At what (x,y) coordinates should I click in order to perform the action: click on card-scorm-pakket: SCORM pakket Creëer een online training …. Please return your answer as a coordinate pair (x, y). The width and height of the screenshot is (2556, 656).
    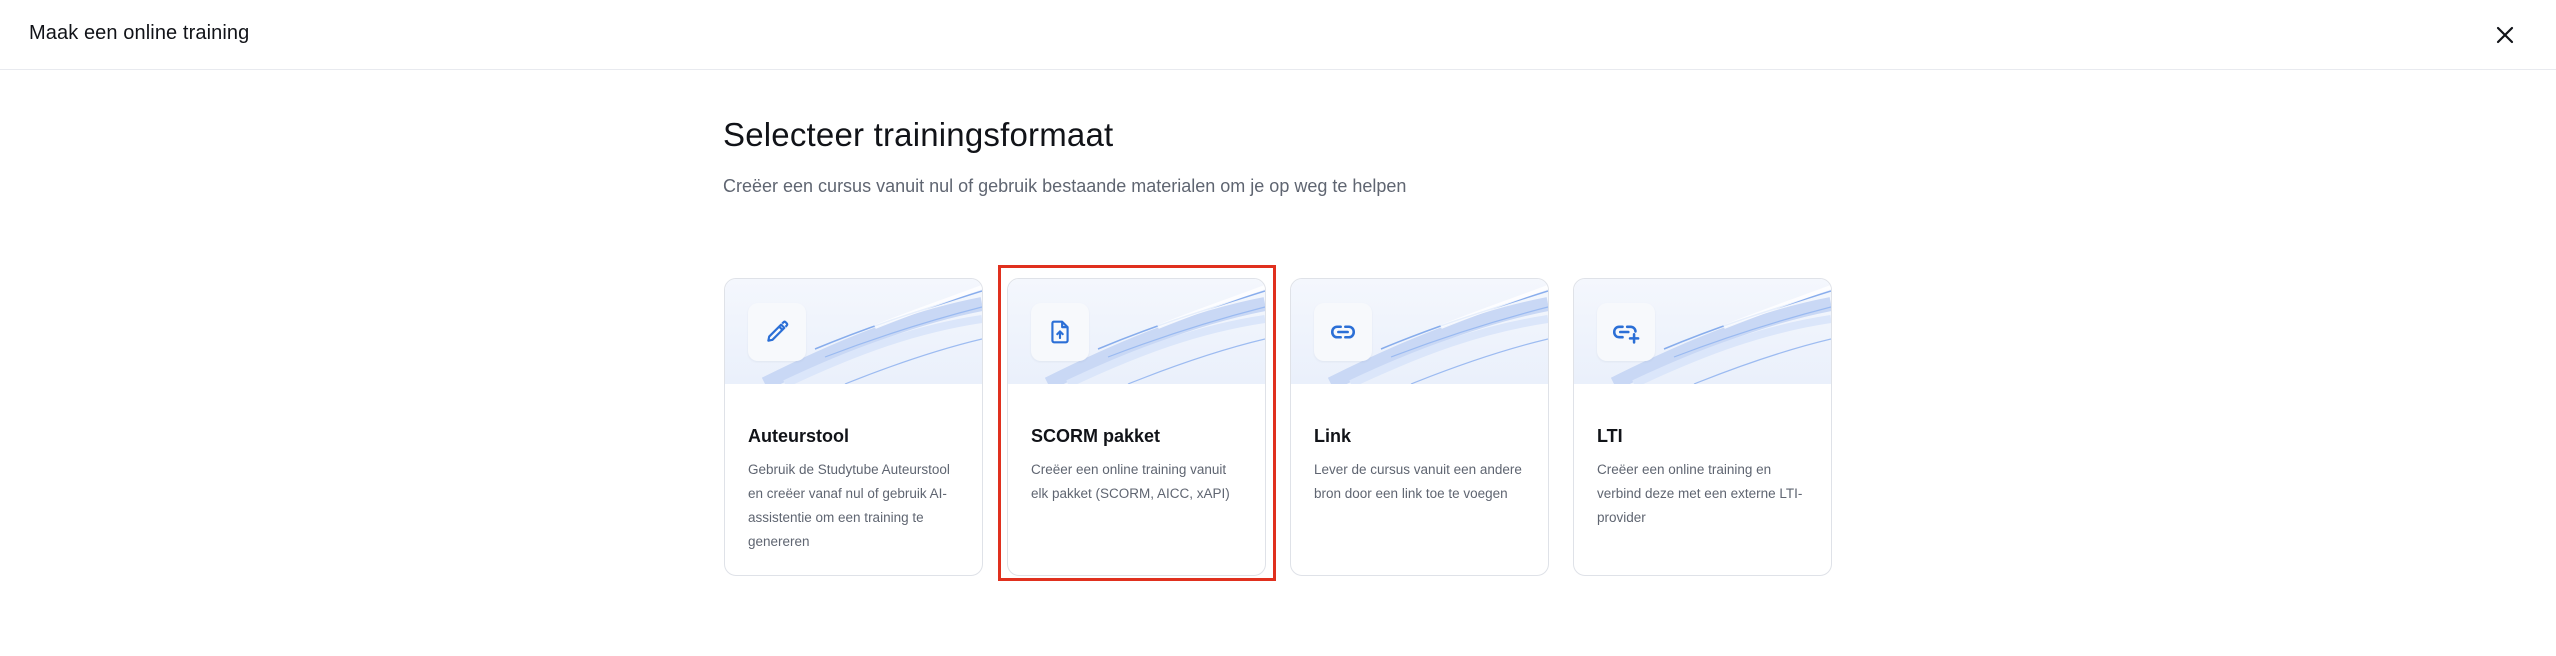
    Looking at the image, I should click on (1136, 427).